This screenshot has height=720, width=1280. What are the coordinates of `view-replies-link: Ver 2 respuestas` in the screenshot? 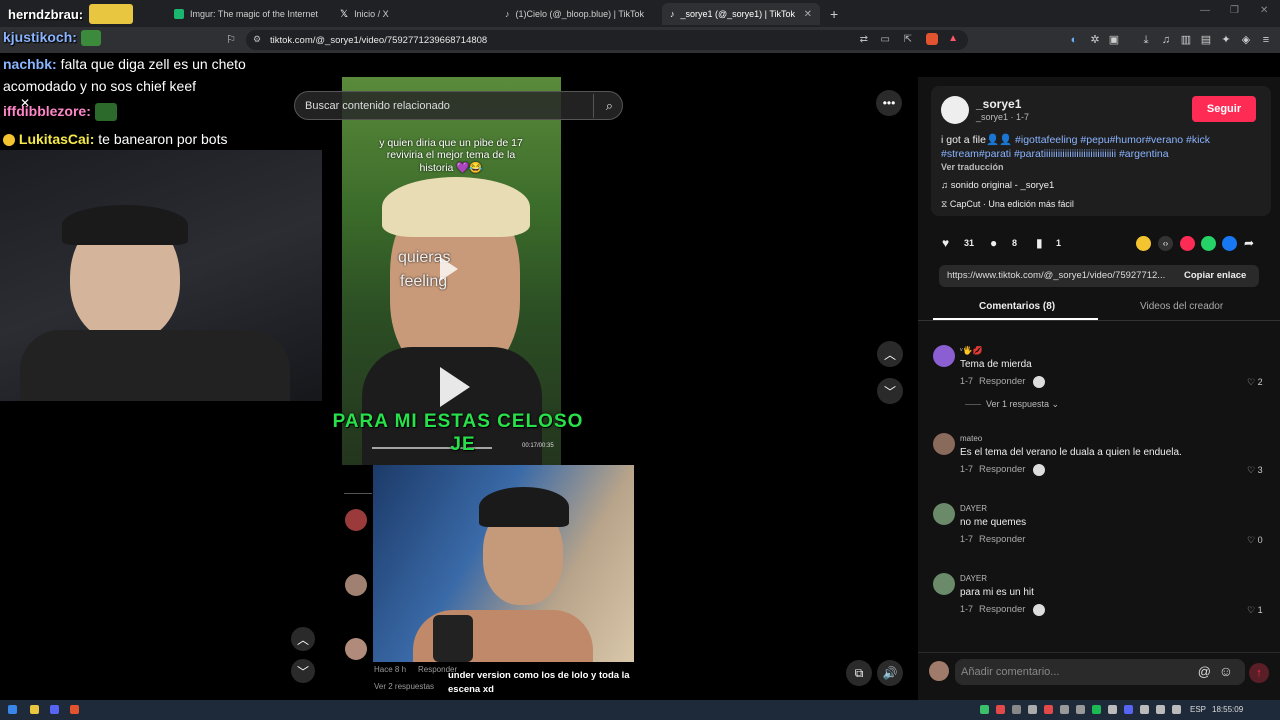 It's located at (404, 686).